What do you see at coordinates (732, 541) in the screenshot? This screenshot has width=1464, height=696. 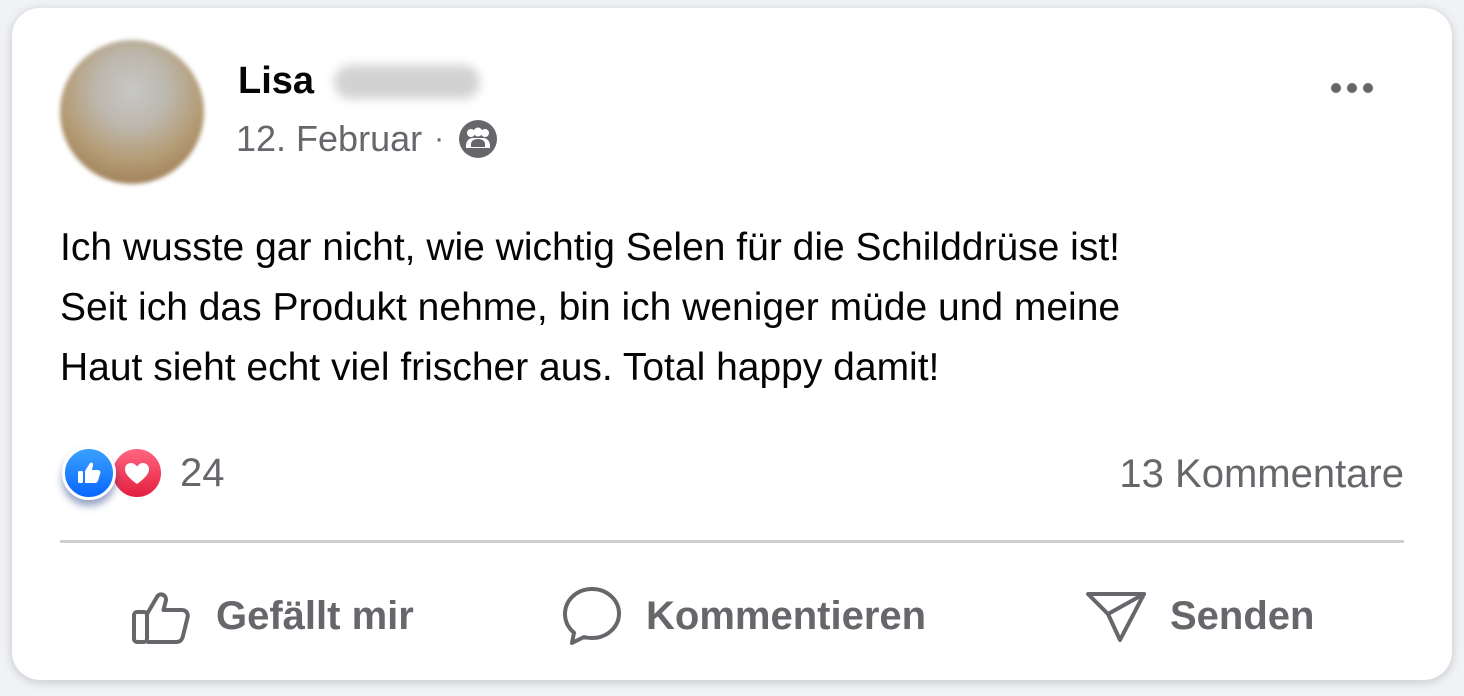 I see `divider` at bounding box center [732, 541].